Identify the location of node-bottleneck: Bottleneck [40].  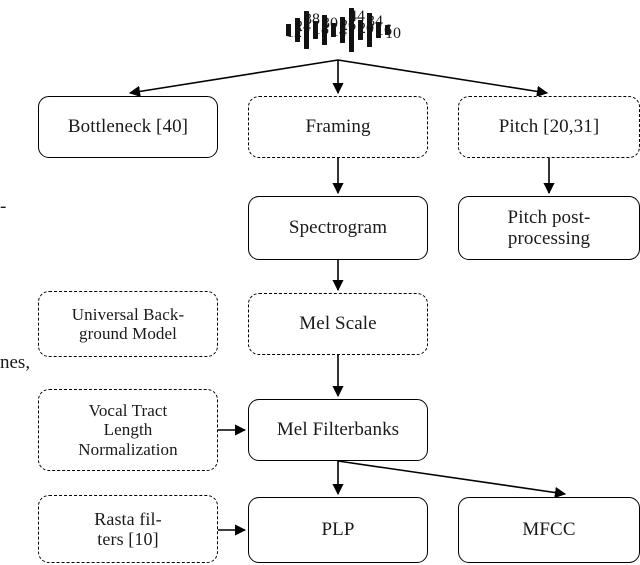
(128, 127).